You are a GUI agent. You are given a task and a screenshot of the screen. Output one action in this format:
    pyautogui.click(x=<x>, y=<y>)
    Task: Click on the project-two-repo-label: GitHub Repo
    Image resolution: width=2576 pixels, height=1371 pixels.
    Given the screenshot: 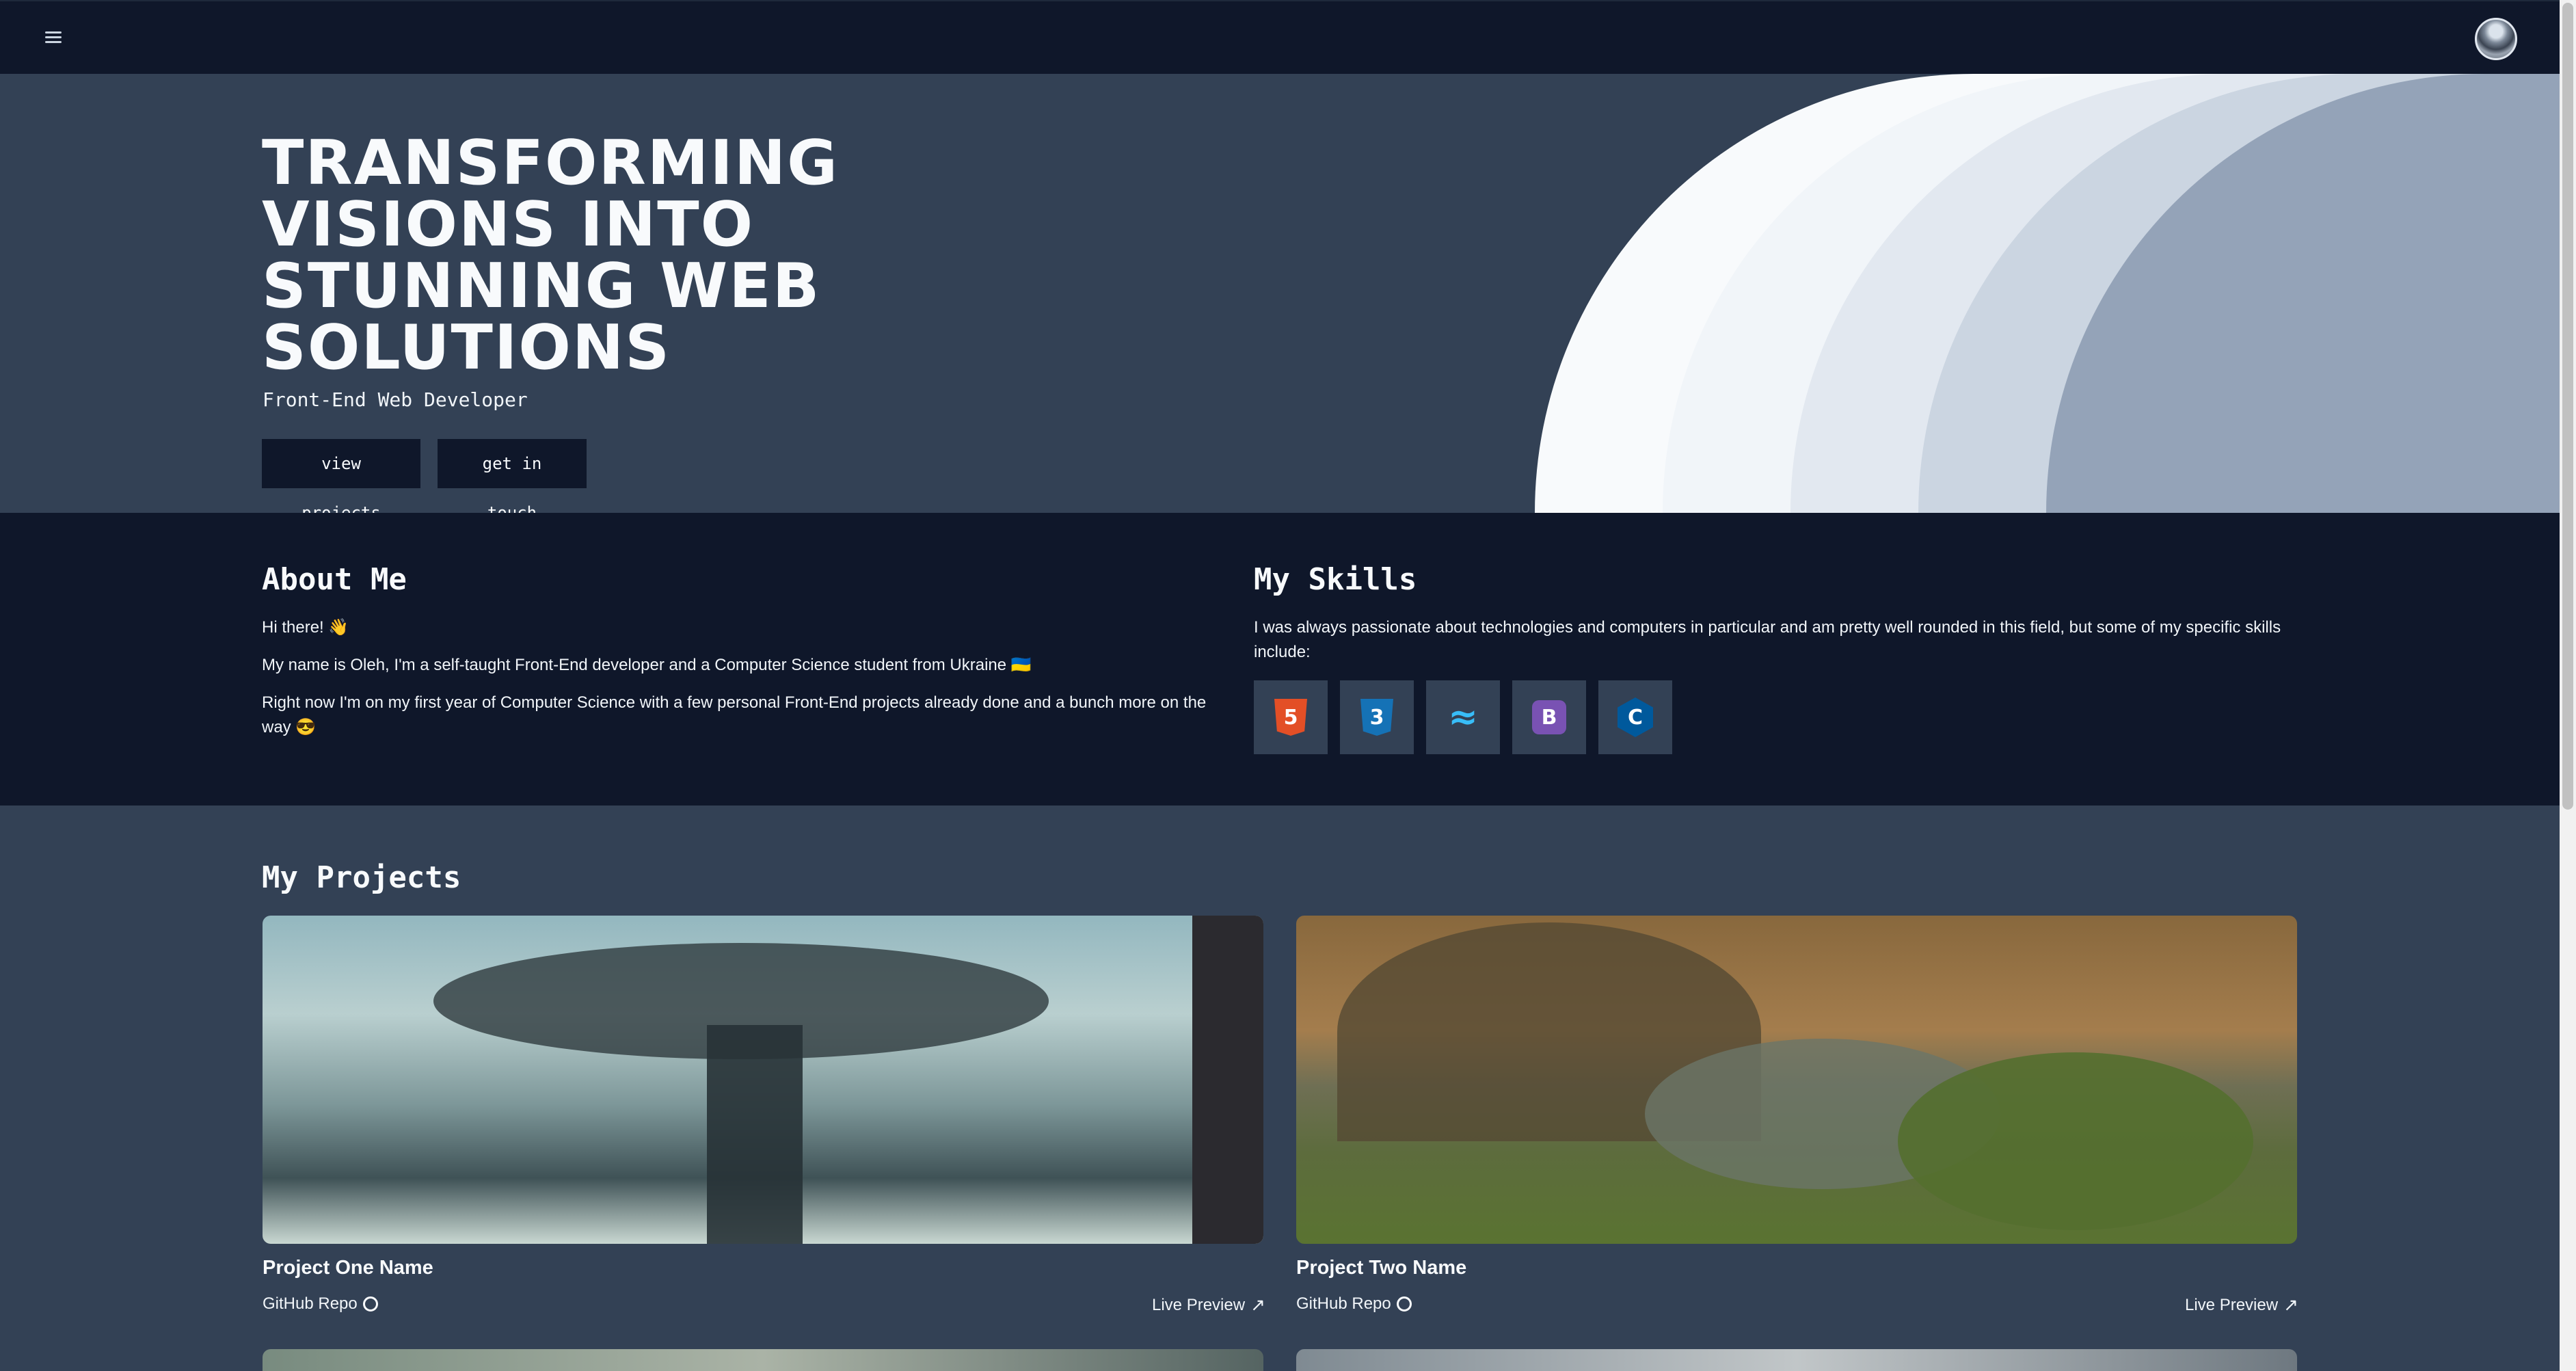 What is the action you would take?
    pyautogui.click(x=1343, y=1303)
    